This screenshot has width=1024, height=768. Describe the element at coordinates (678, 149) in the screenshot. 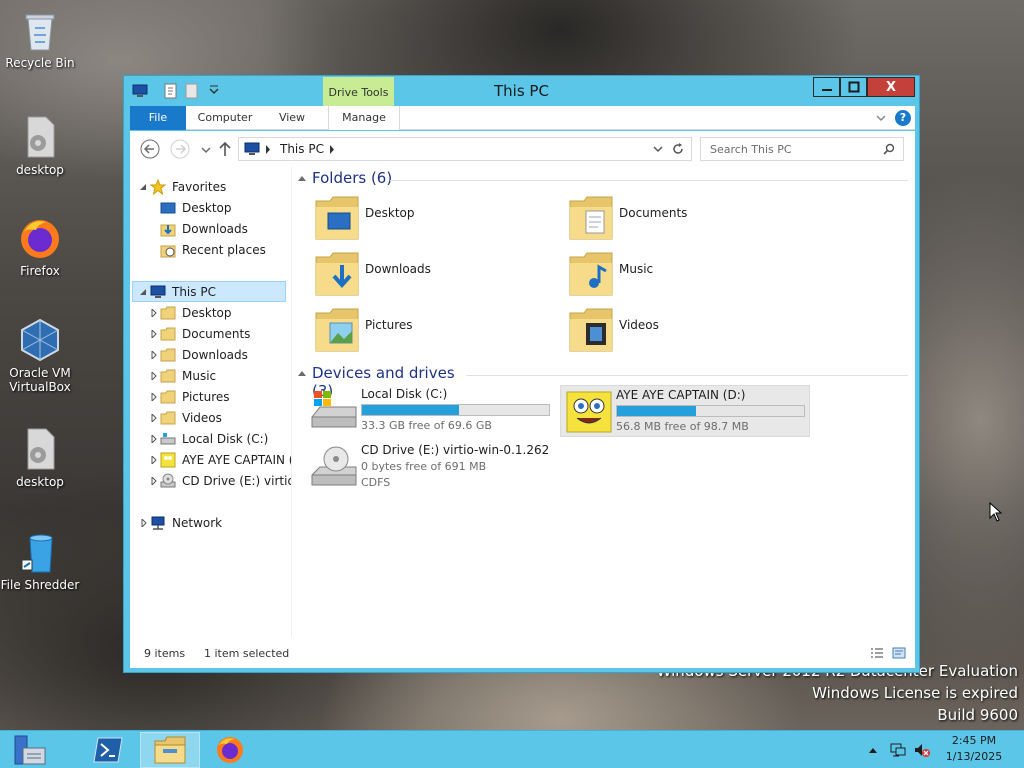

I see `refresh-icon` at that location.